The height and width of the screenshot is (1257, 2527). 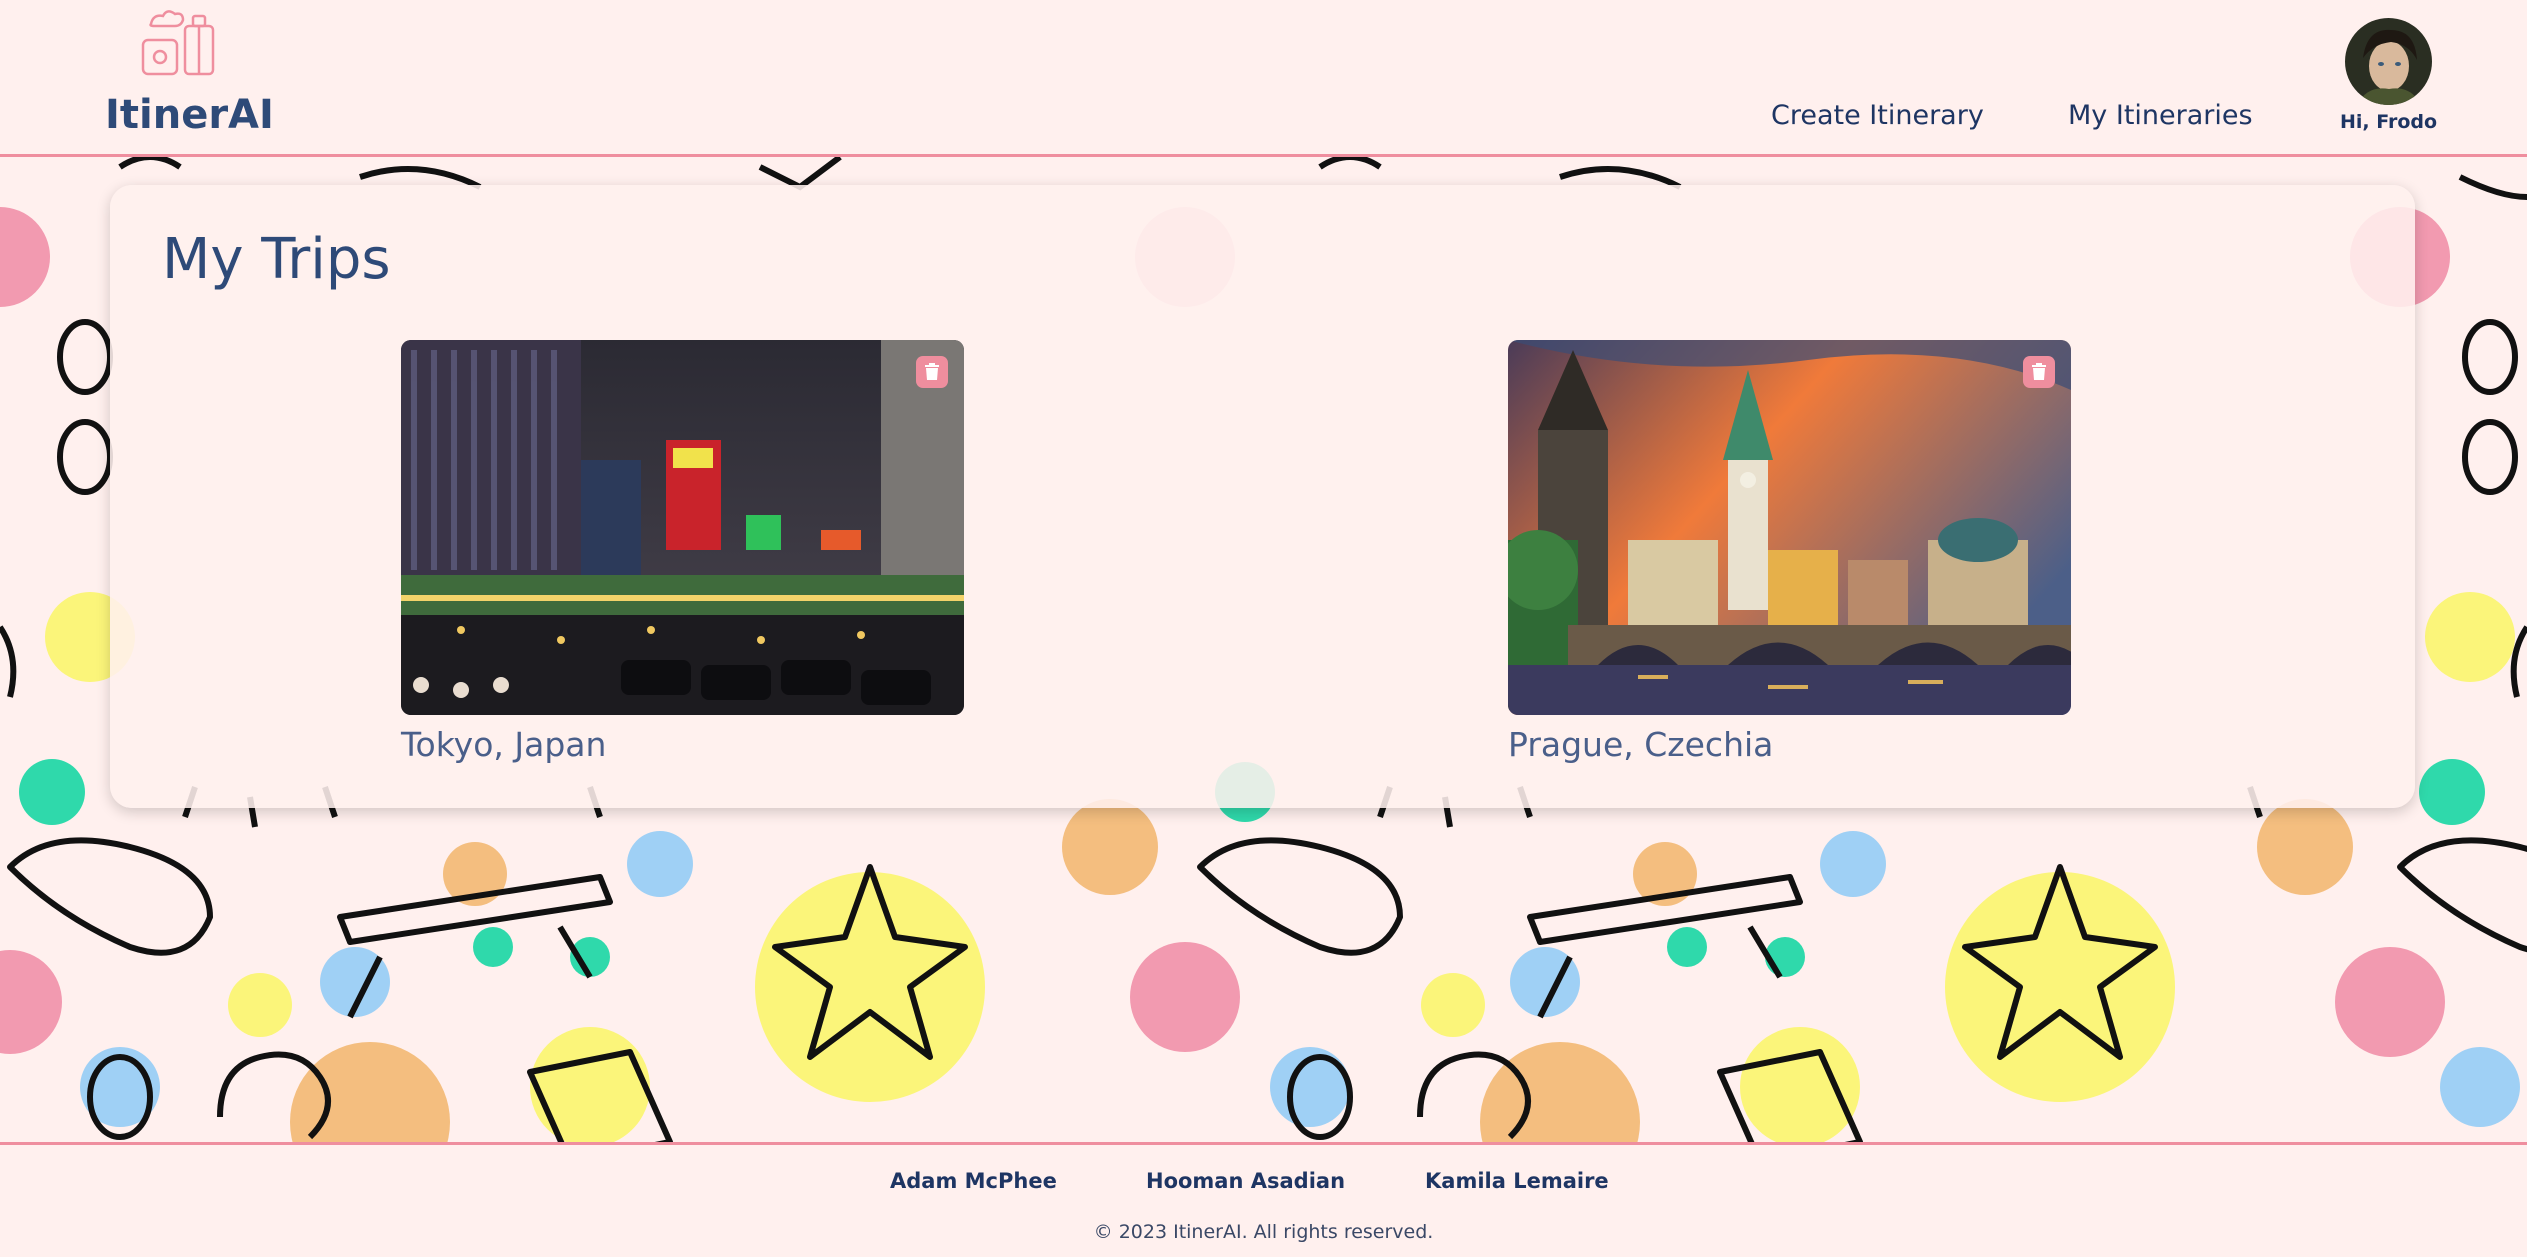 I want to click on trip-image-prague, so click(x=1789, y=527).